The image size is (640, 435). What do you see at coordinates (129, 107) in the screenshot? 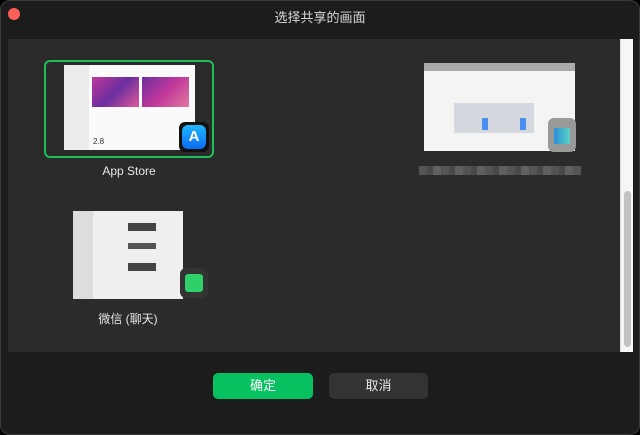
I see `app-store-thumbnail: 2.8` at bounding box center [129, 107].